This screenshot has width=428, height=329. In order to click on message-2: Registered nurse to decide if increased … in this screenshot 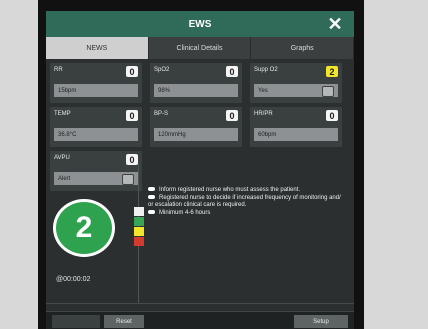, I will do `click(247, 202)`.